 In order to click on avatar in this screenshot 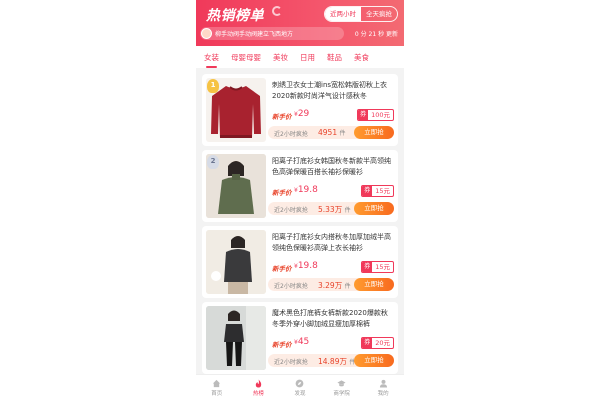, I will do `click(206, 33)`.